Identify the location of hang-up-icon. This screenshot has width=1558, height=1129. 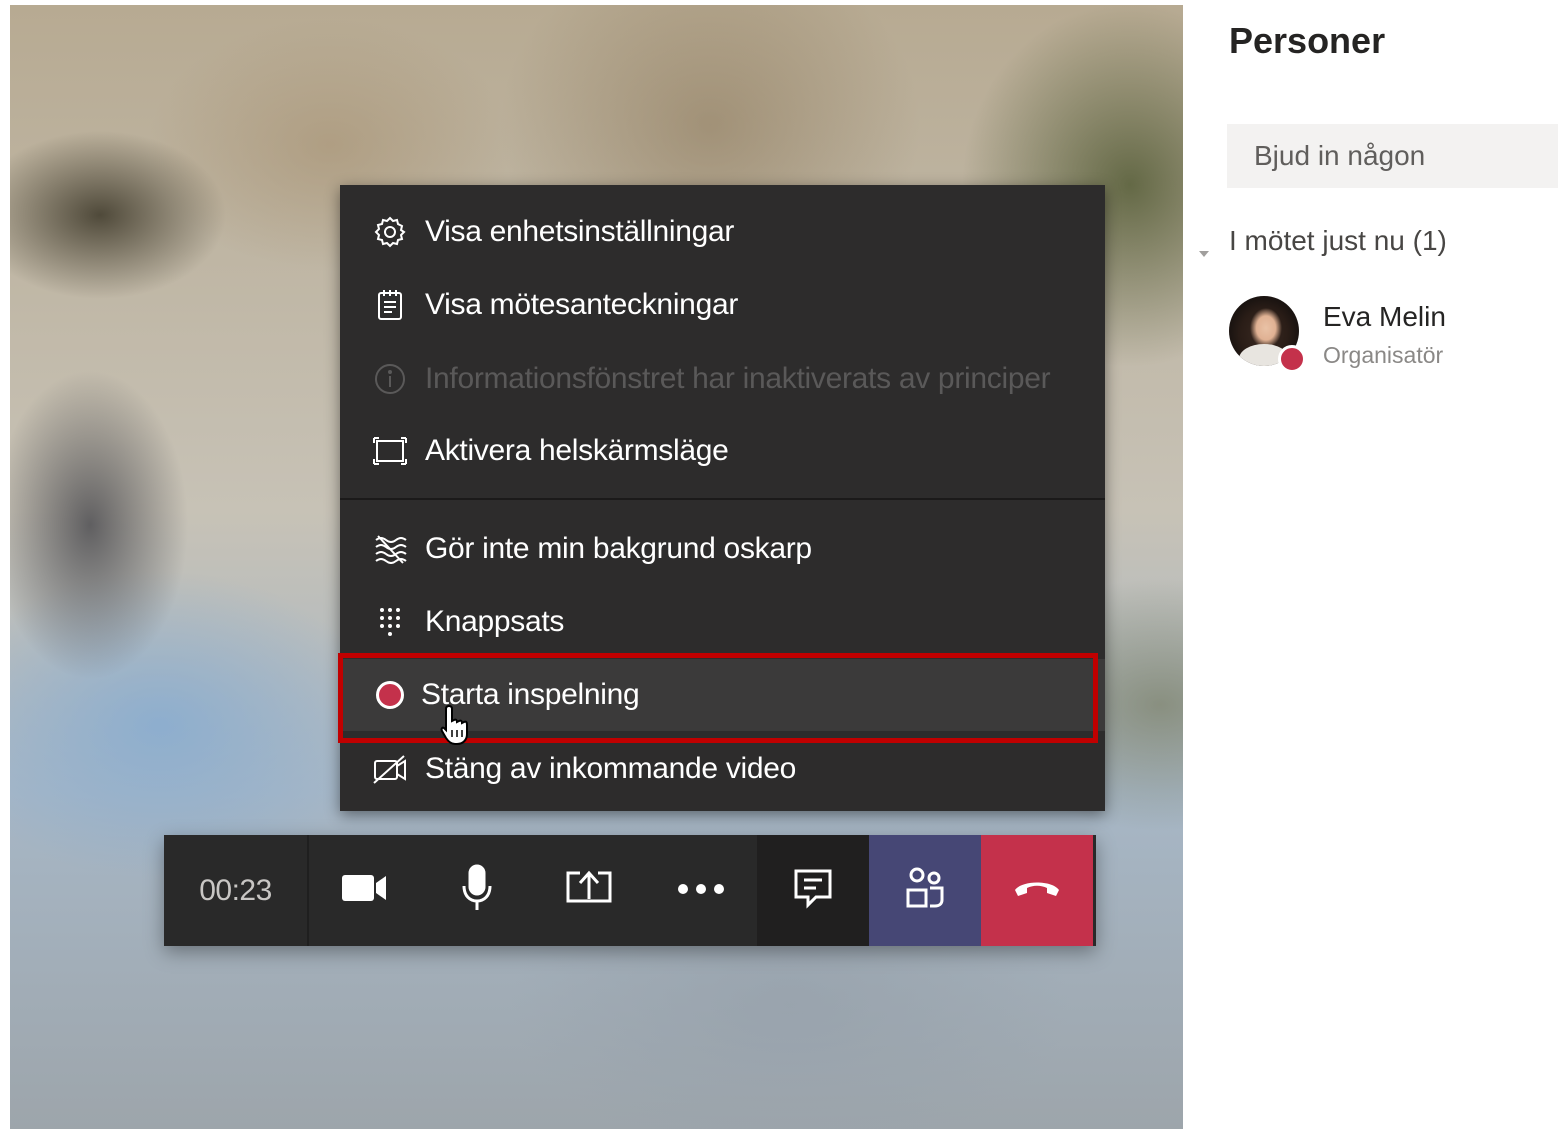
(1037, 890).